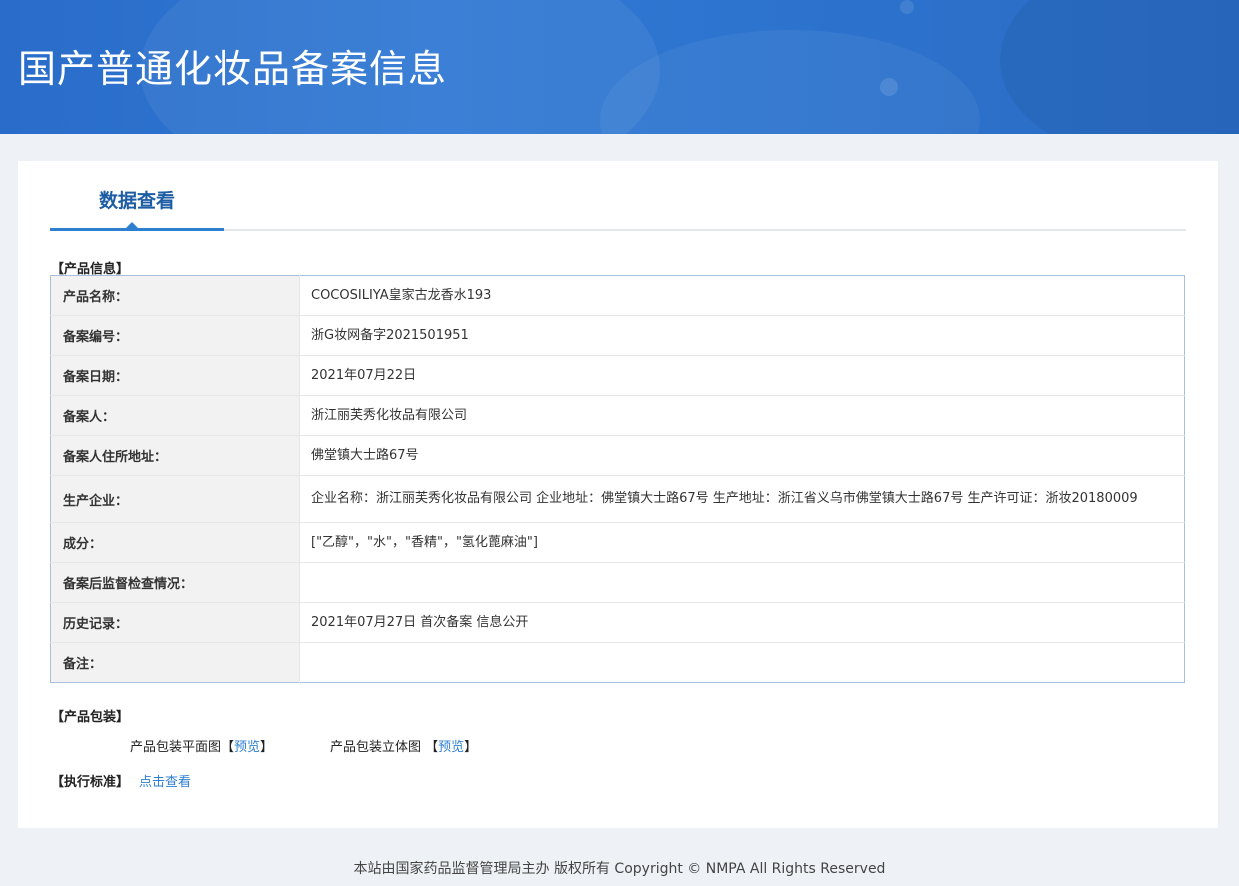 This screenshot has height=886, width=1239. What do you see at coordinates (175, 295) in the screenshot?
I see `row-key: 产品名称：` at bounding box center [175, 295].